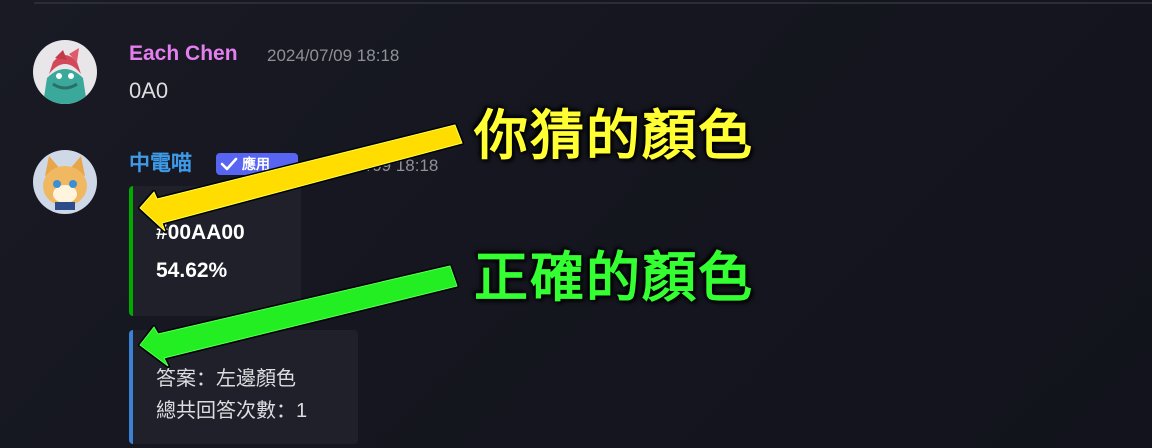 This screenshot has width=1152, height=448. I want to click on app-badge-label: 應用, so click(256, 164).